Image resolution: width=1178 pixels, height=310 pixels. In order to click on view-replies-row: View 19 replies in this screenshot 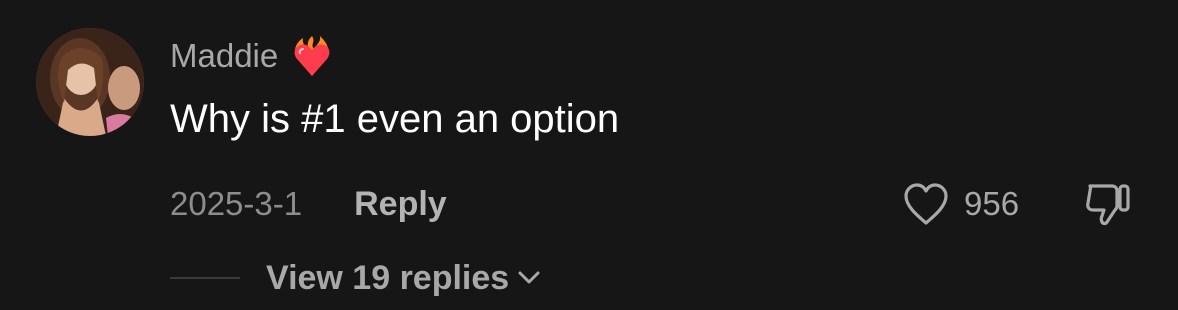, I will do `click(355, 278)`.